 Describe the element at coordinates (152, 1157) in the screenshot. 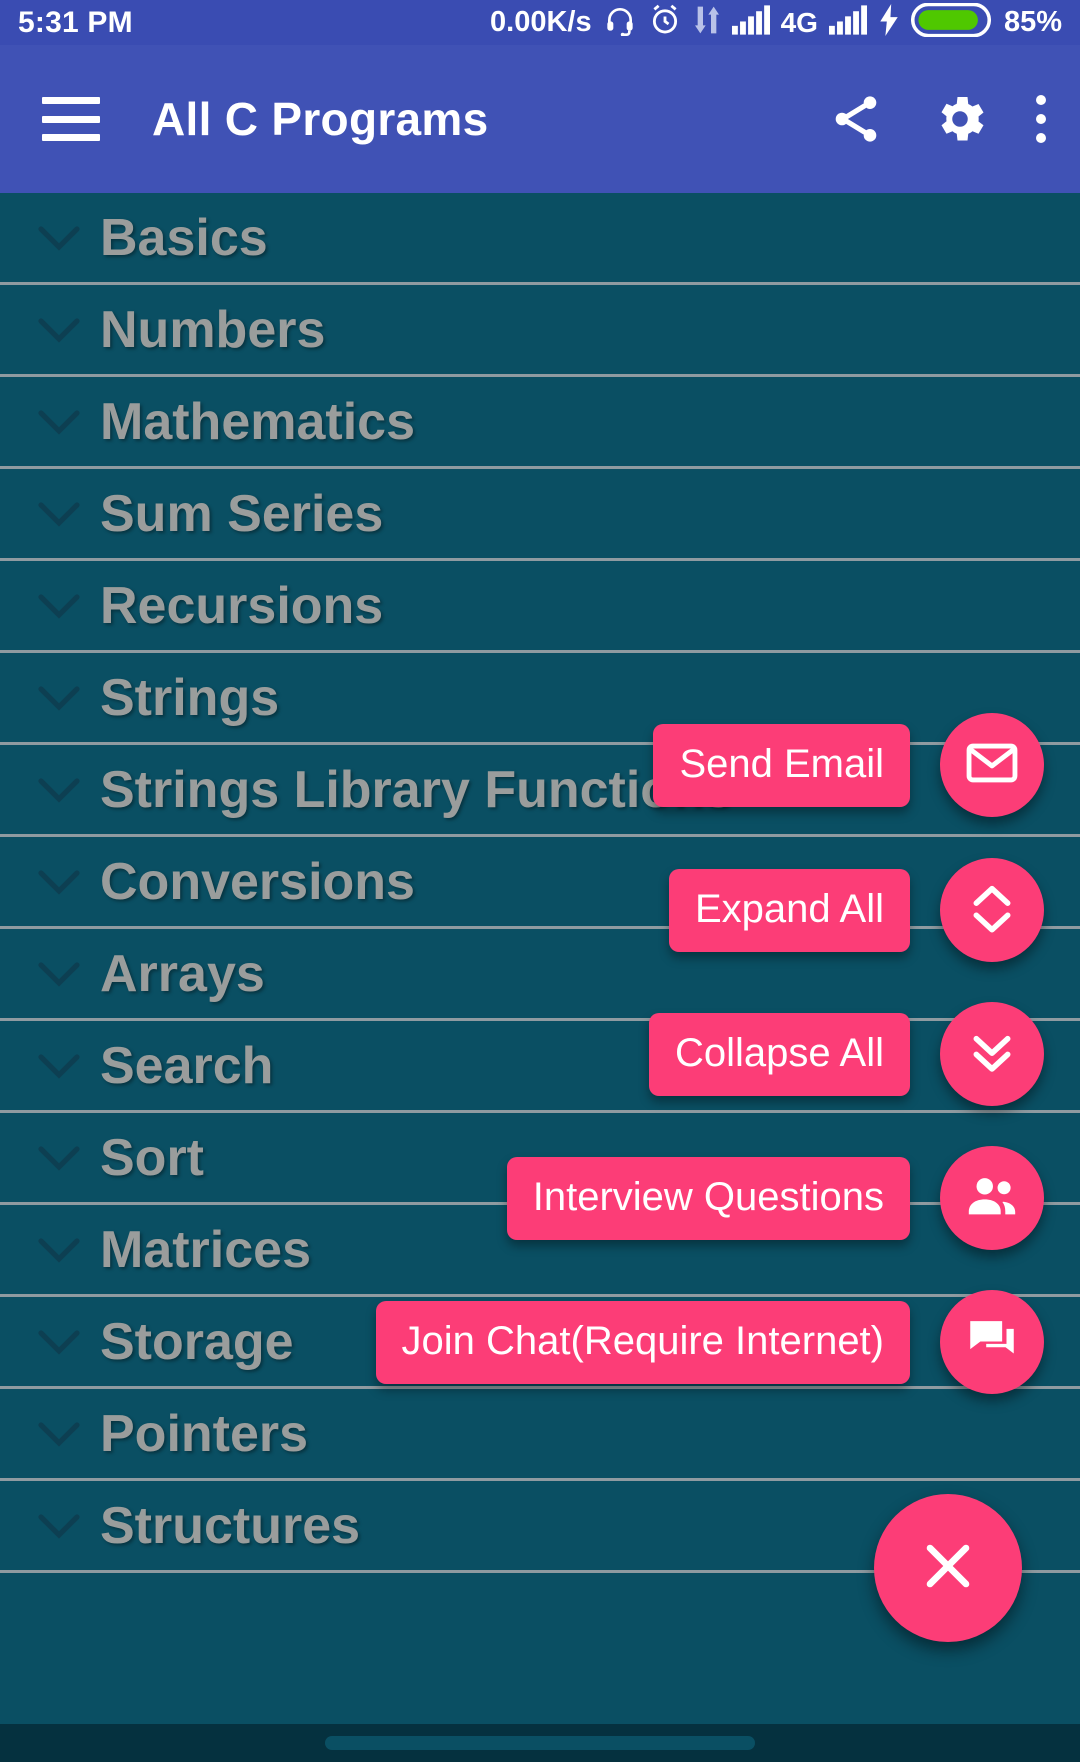

I see `list-item-label: Sort` at that location.